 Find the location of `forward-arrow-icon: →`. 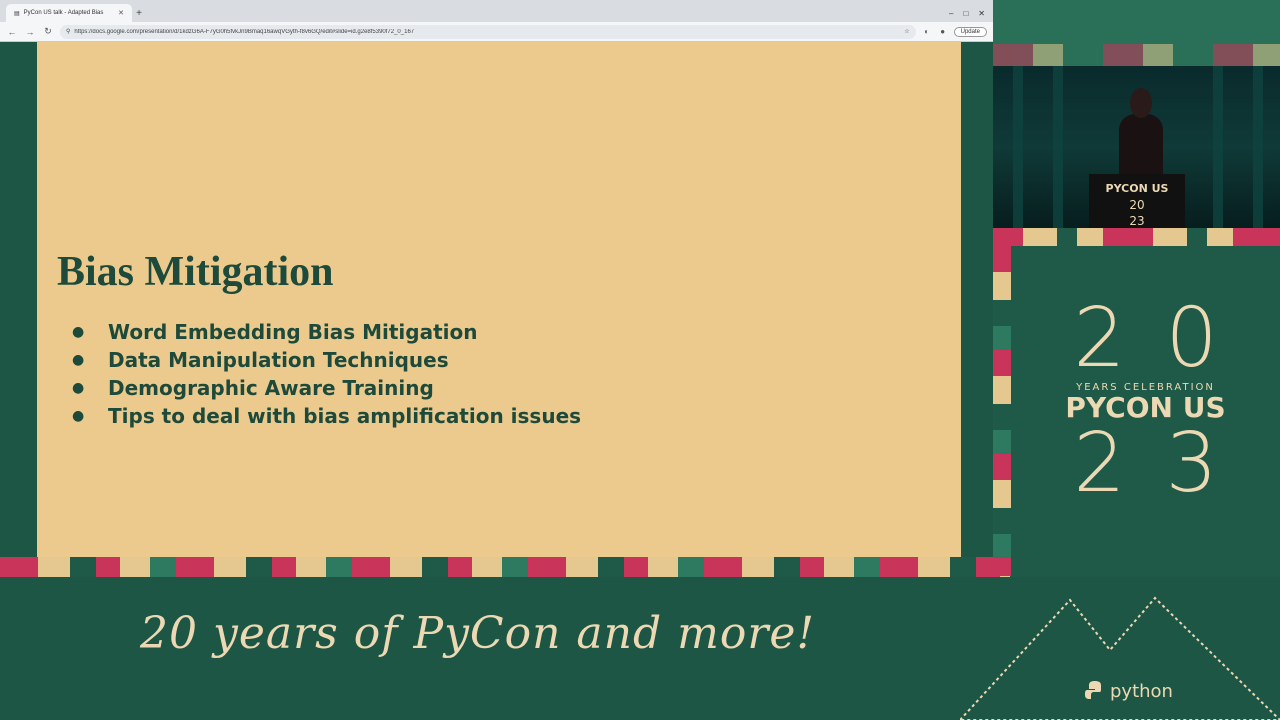

forward-arrow-icon: → is located at coordinates (30, 32).